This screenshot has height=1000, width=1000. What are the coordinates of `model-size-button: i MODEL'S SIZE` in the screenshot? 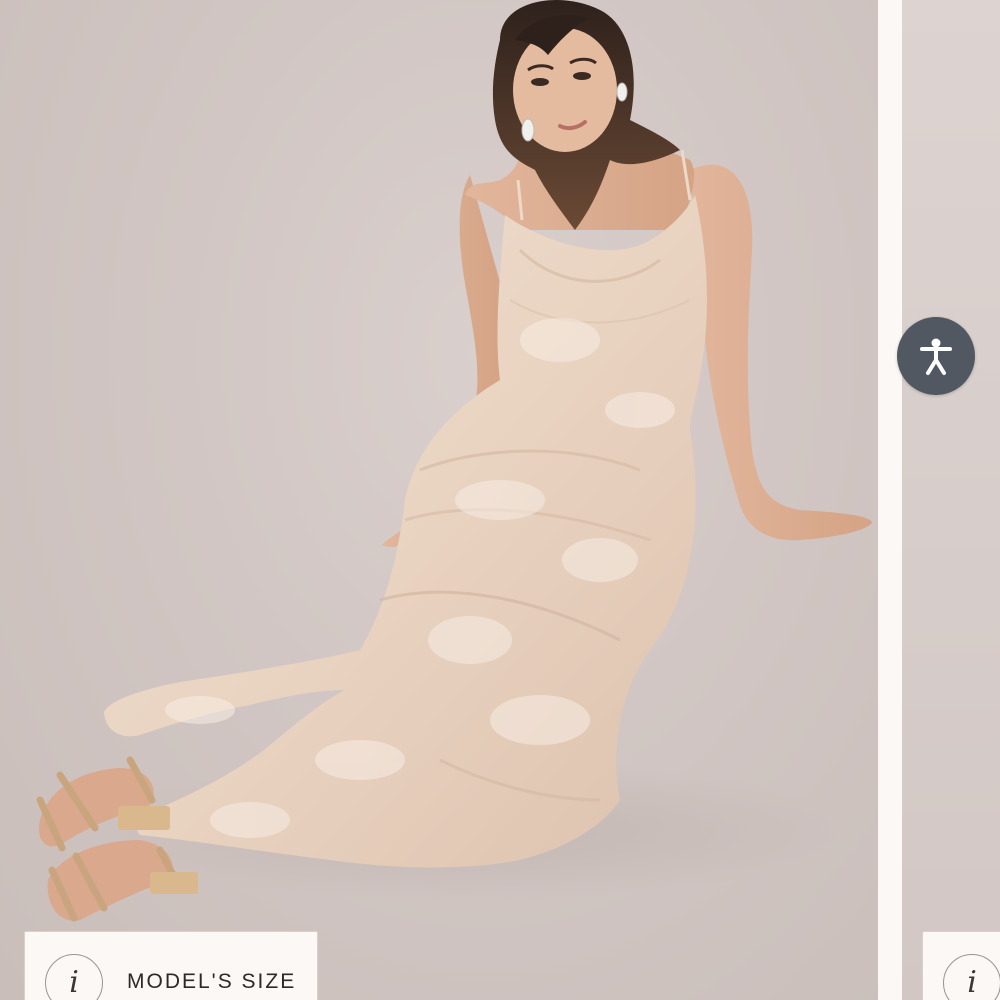 It's located at (171, 965).